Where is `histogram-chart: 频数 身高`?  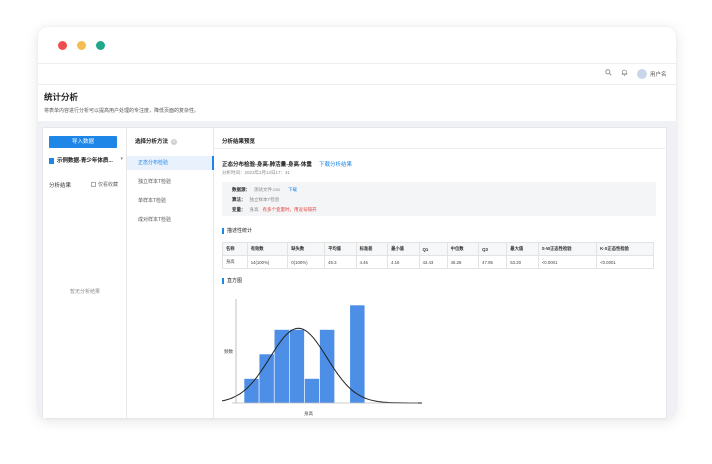
histogram-chart: 频数 身高 is located at coordinates (322, 358).